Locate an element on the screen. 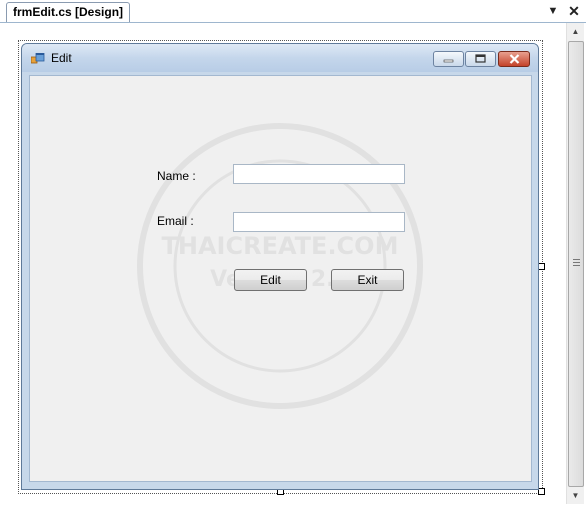  form-titlebar: Edit is located at coordinates (280, 58).